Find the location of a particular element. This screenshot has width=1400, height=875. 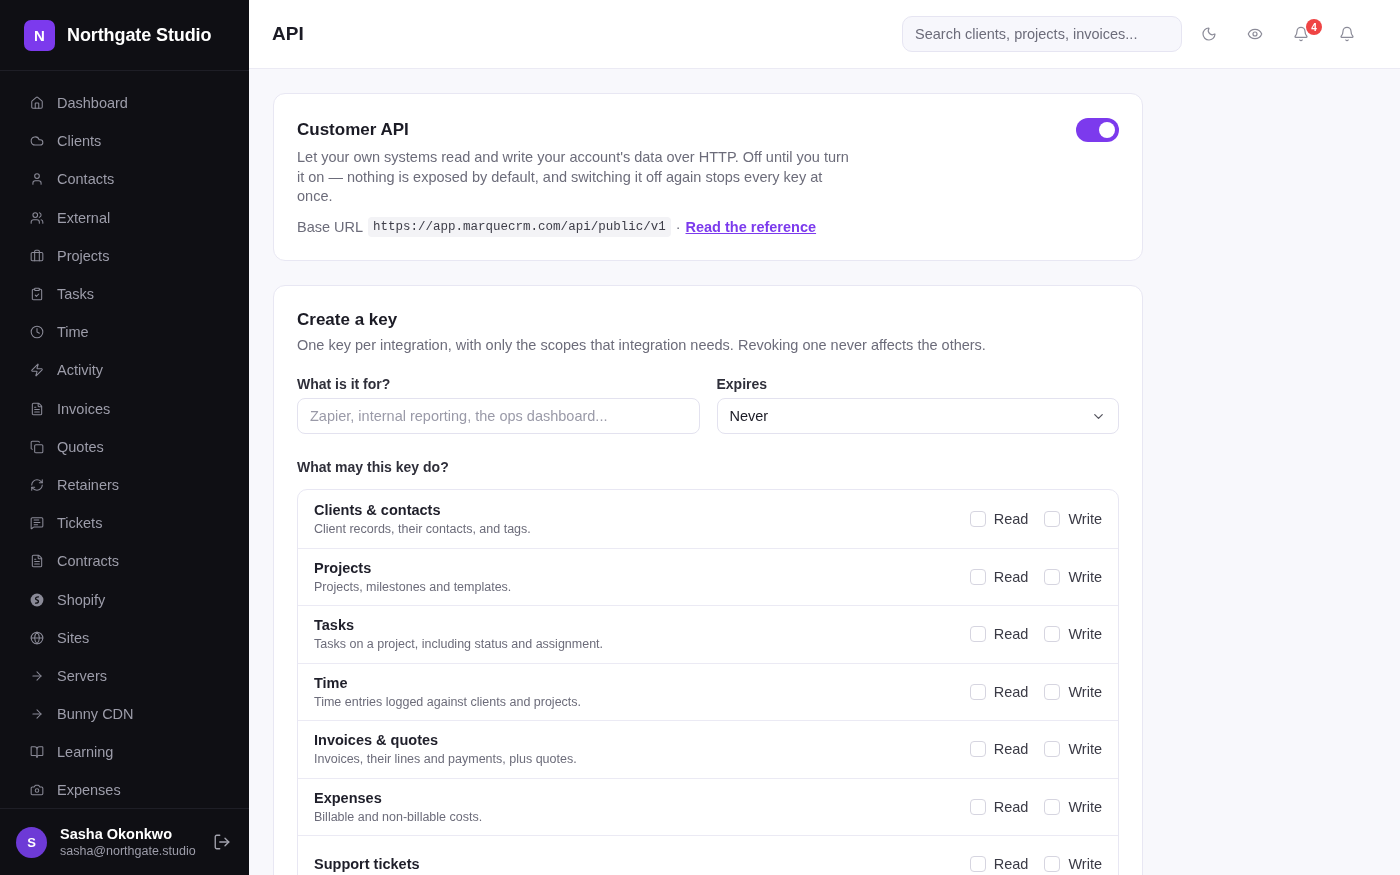

camera-icon is located at coordinates (37, 790).